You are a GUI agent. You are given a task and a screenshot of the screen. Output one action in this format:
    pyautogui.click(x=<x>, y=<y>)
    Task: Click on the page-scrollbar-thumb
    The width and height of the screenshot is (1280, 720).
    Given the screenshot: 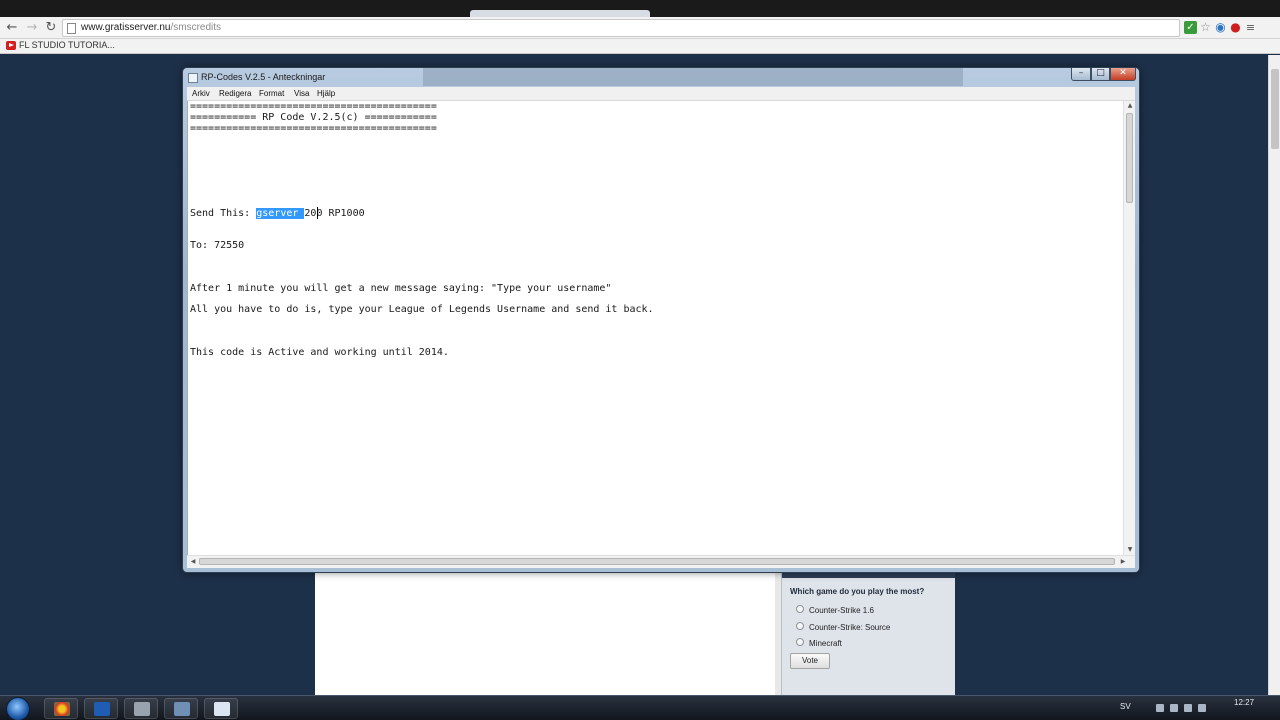 What is the action you would take?
    pyautogui.click(x=1275, y=109)
    